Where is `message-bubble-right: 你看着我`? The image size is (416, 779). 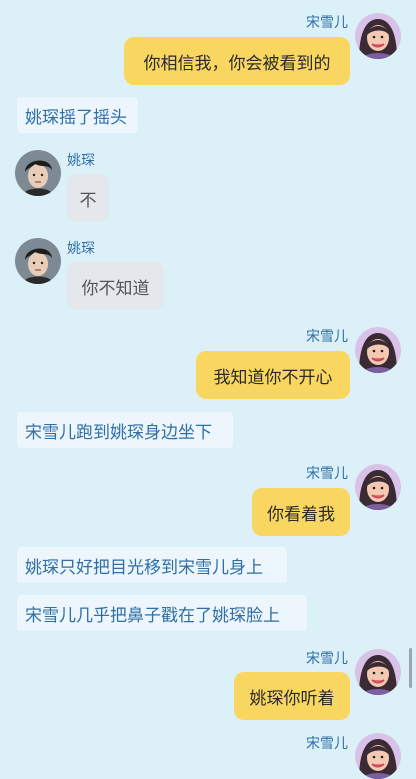 message-bubble-right: 你看着我 is located at coordinates (301, 512).